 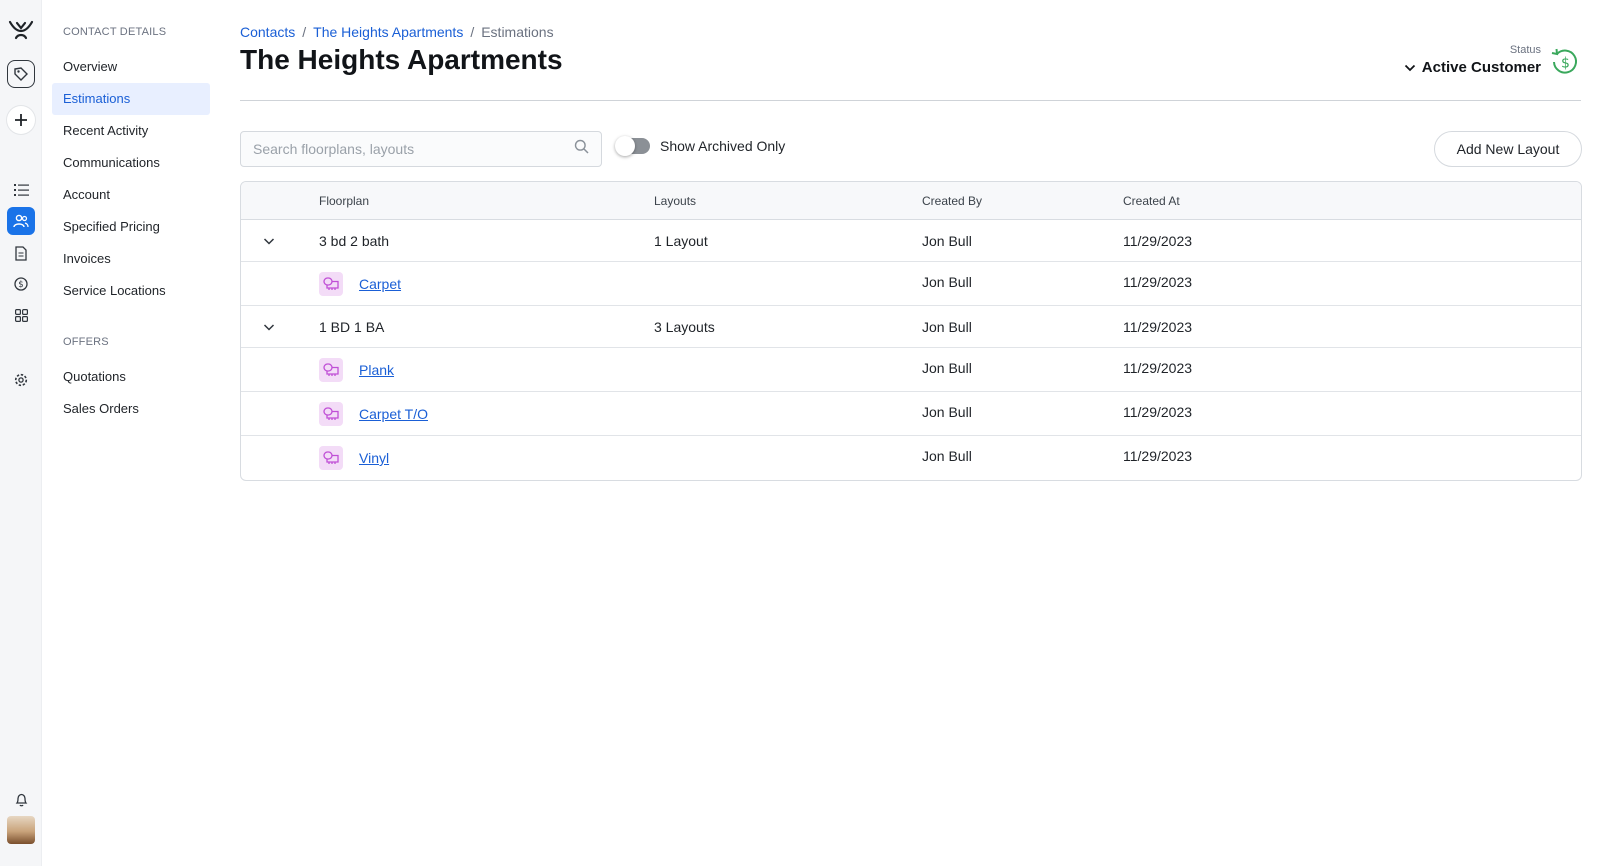 What do you see at coordinates (267, 32) in the screenshot?
I see `breadcrumb-contacts: Contacts` at bounding box center [267, 32].